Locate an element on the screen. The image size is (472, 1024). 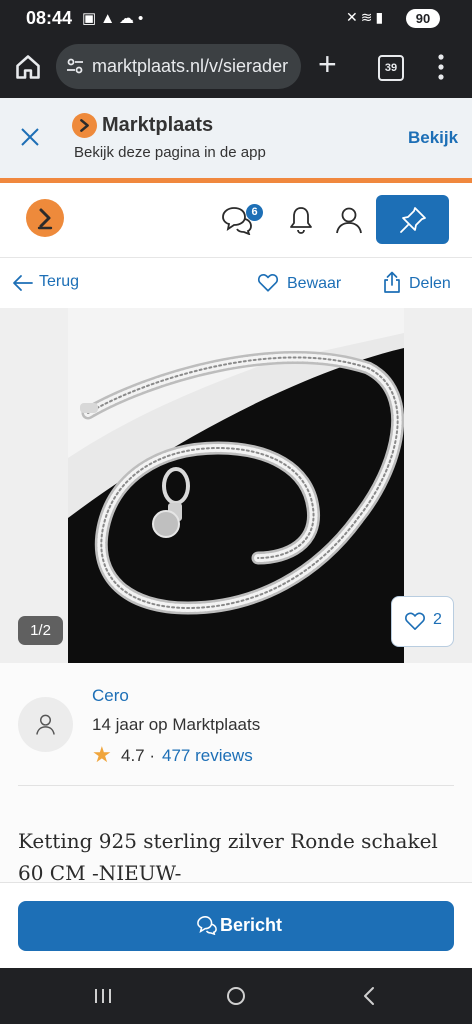
banner-app-name: Marktplaats is located at coordinates (158, 125).